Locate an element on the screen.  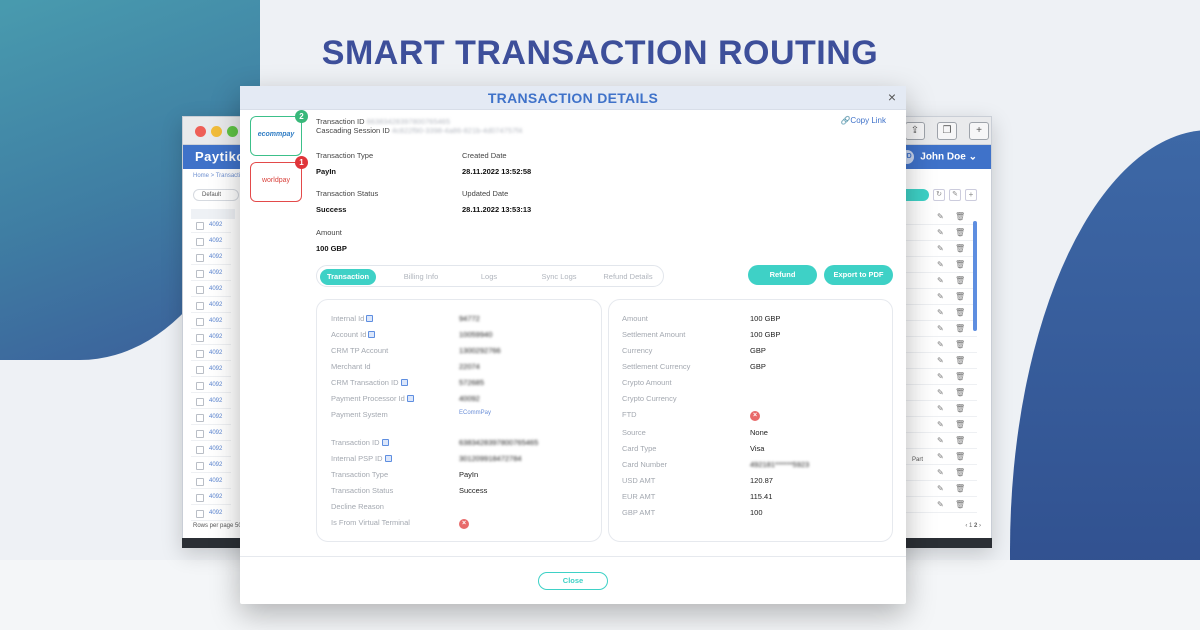
field-label: Merchant Id is located at coordinates (351, 366).